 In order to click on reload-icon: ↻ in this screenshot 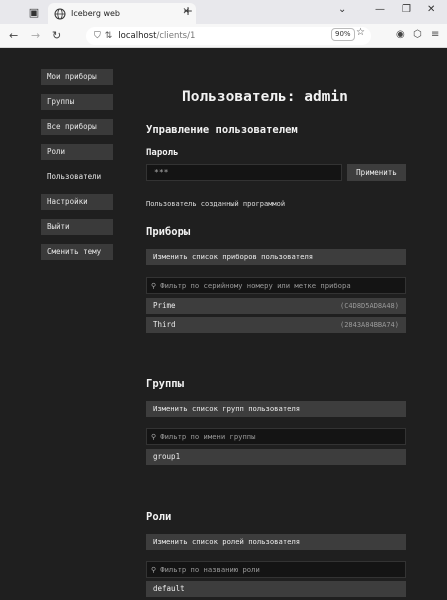, I will do `click(56, 35)`.